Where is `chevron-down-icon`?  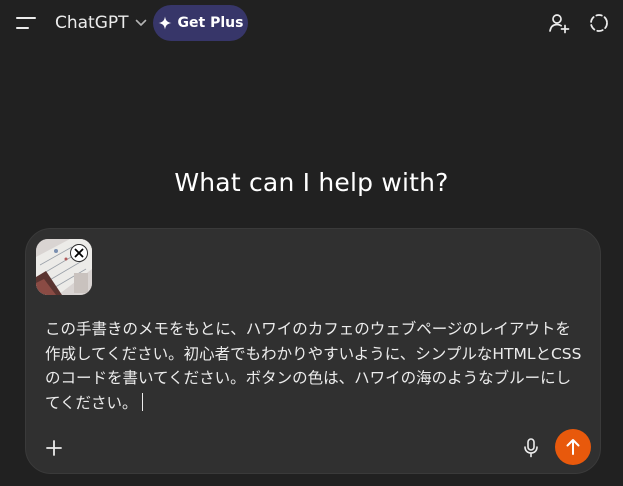
chevron-down-icon is located at coordinates (140, 22).